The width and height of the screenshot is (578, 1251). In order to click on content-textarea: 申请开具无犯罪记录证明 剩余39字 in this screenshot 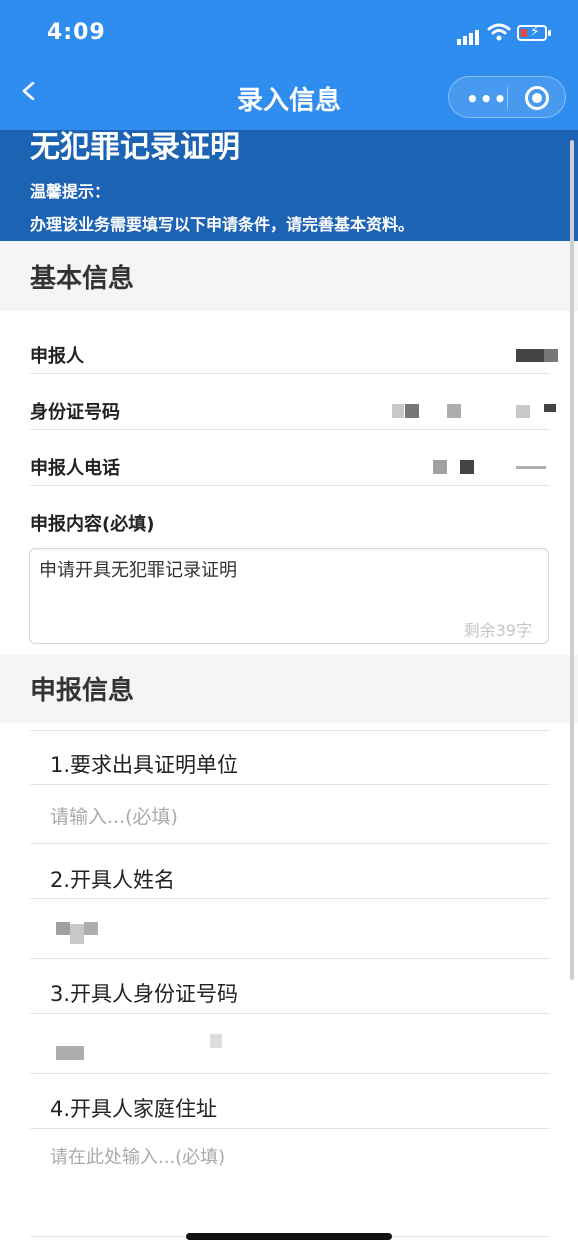, I will do `click(289, 596)`.